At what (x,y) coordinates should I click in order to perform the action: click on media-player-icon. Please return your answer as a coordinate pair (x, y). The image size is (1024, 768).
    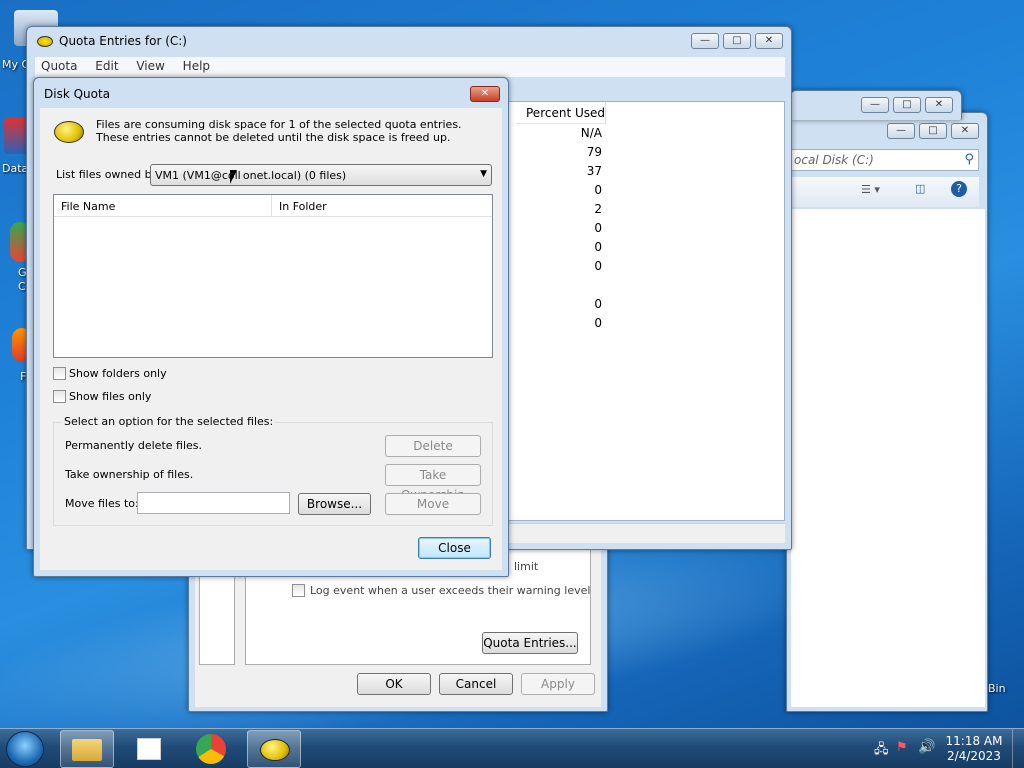
    Looking at the image, I should click on (149, 749).